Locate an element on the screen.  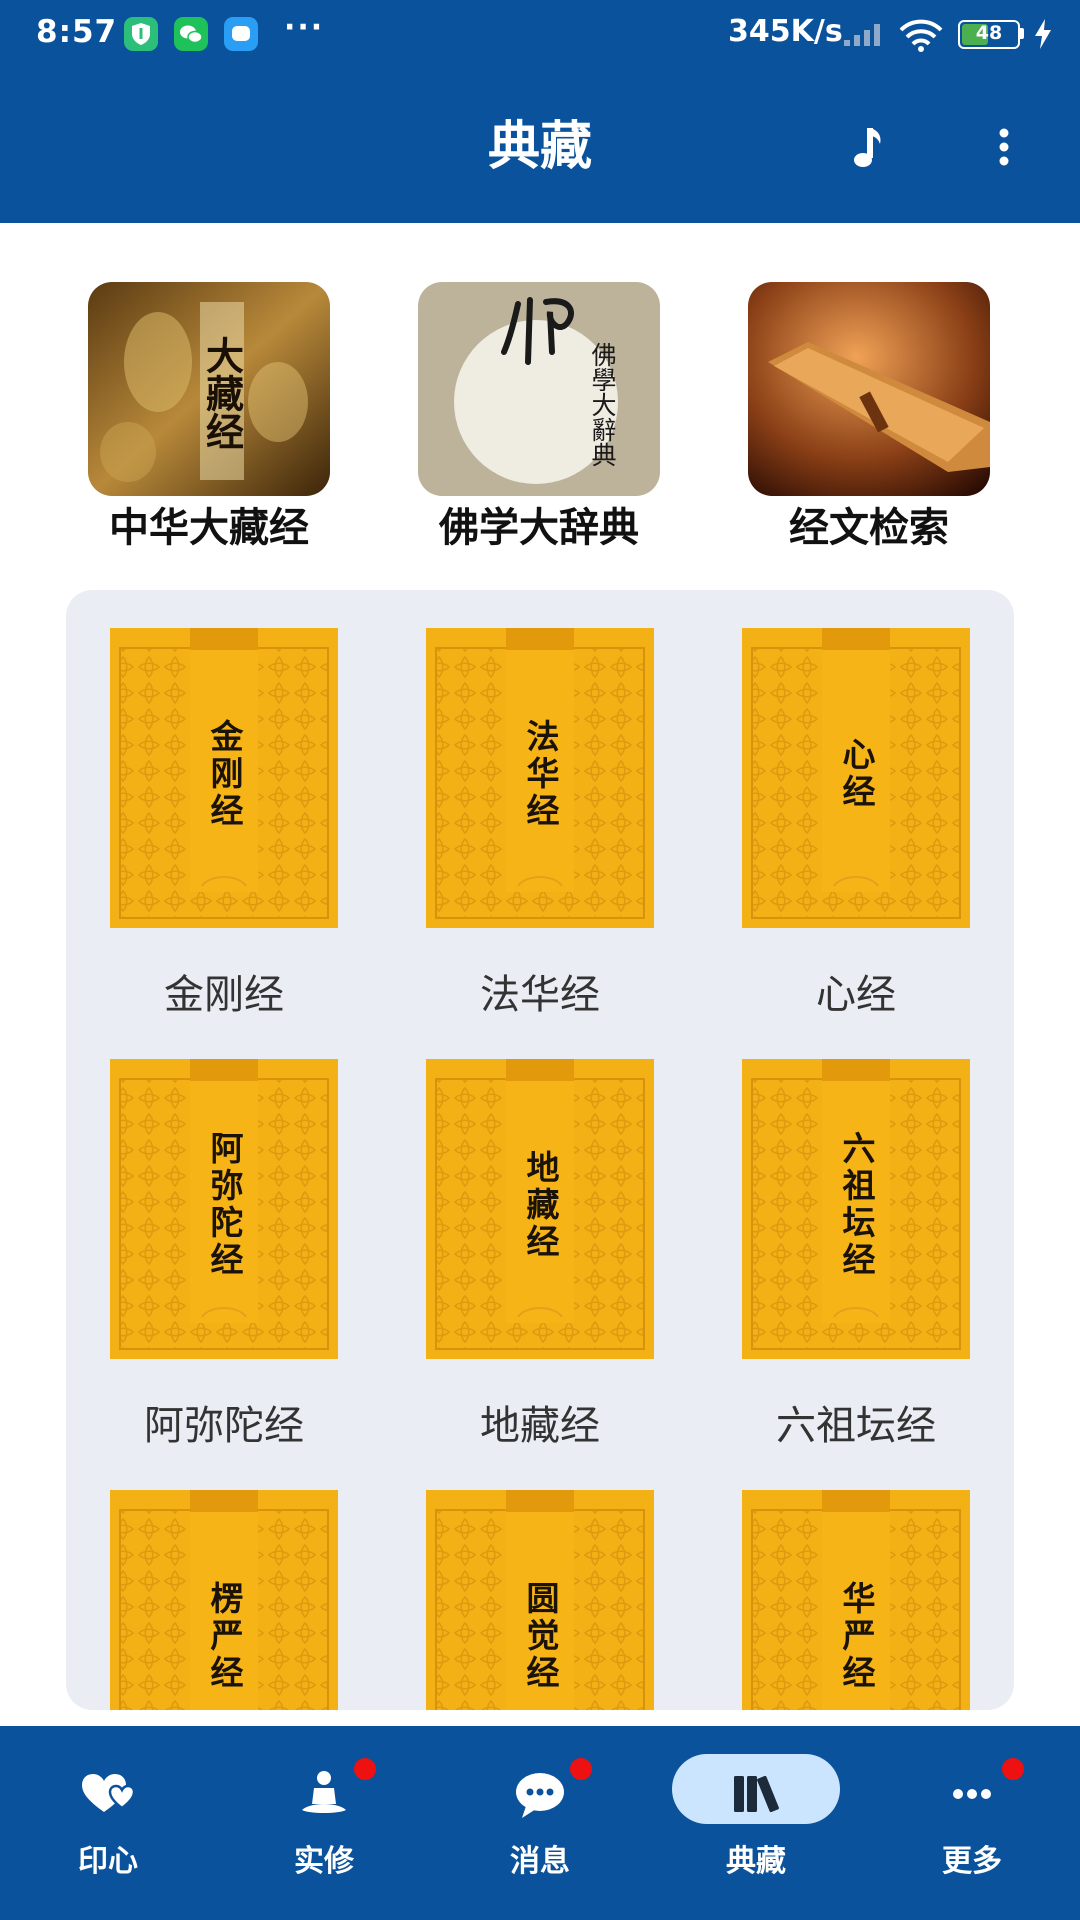
sutra-cover-title: 金刚经 is located at coordinates (224, 774).